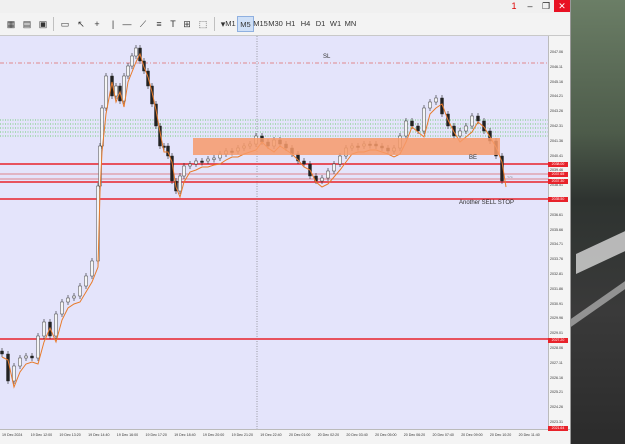  Describe the element at coordinates (173, 24) in the screenshot. I see `text-icon: T` at that location.